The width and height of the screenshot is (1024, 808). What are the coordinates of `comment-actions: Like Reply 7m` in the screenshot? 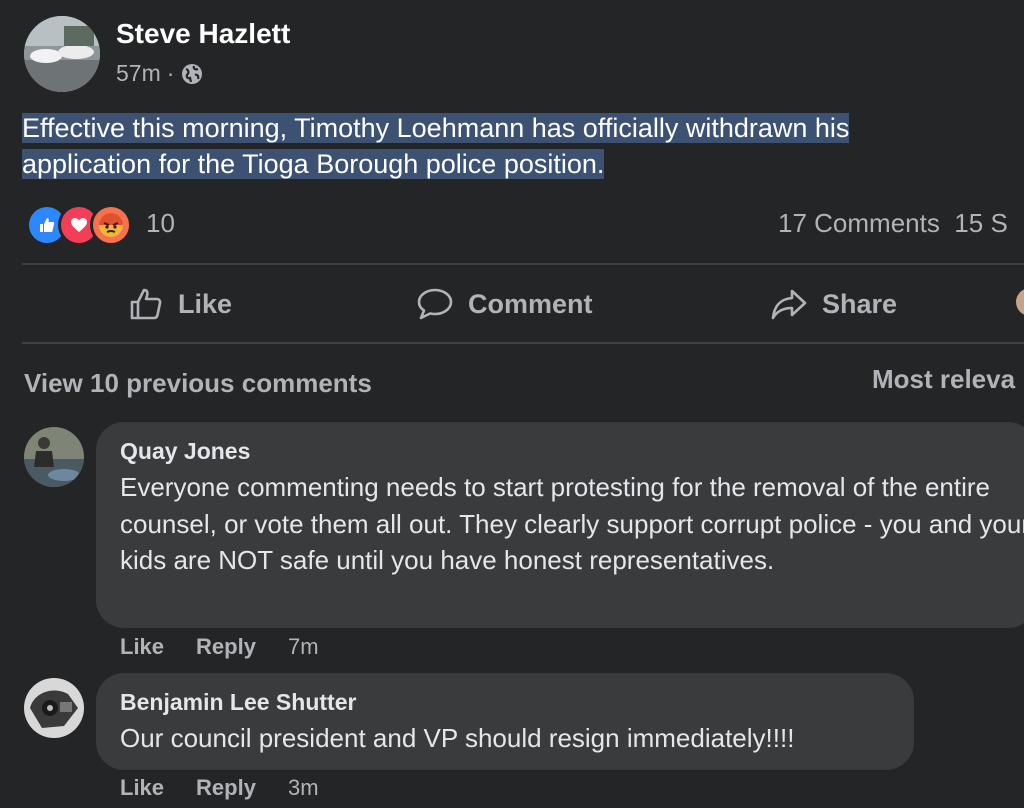 It's located at (219, 647).